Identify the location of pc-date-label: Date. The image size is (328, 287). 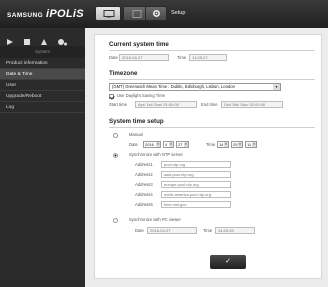
(139, 230).